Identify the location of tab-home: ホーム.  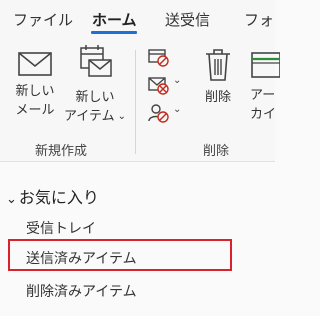
(114, 19).